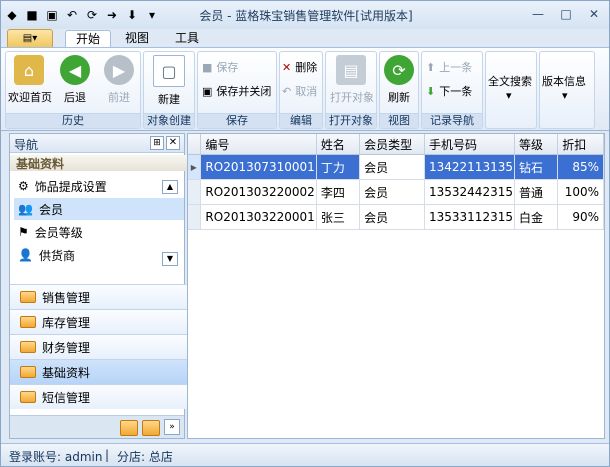 This screenshot has height=467, width=610. What do you see at coordinates (170, 259) in the screenshot?
I see `nav-scroll-down-icon: ▼` at bounding box center [170, 259].